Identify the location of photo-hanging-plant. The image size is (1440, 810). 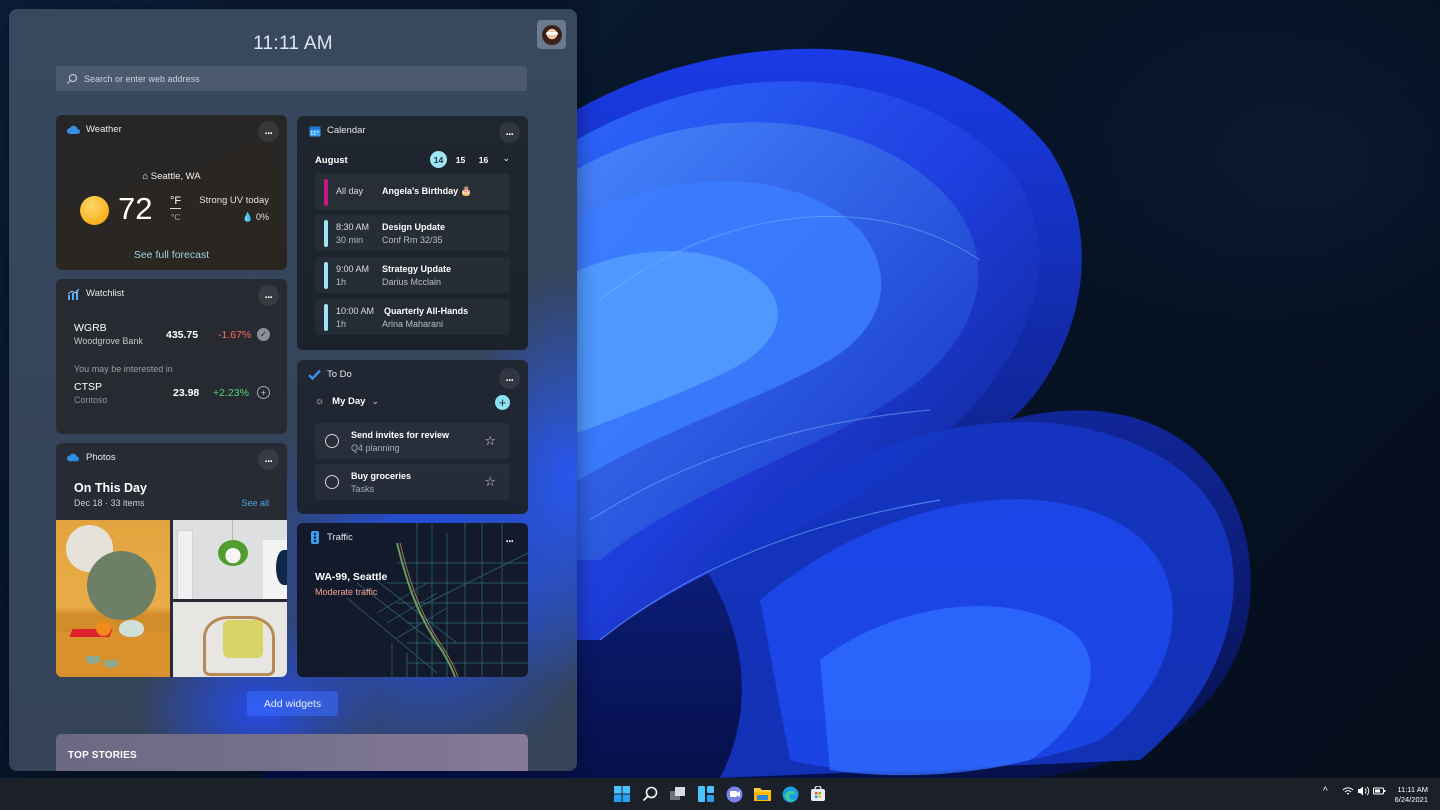
(230, 559).